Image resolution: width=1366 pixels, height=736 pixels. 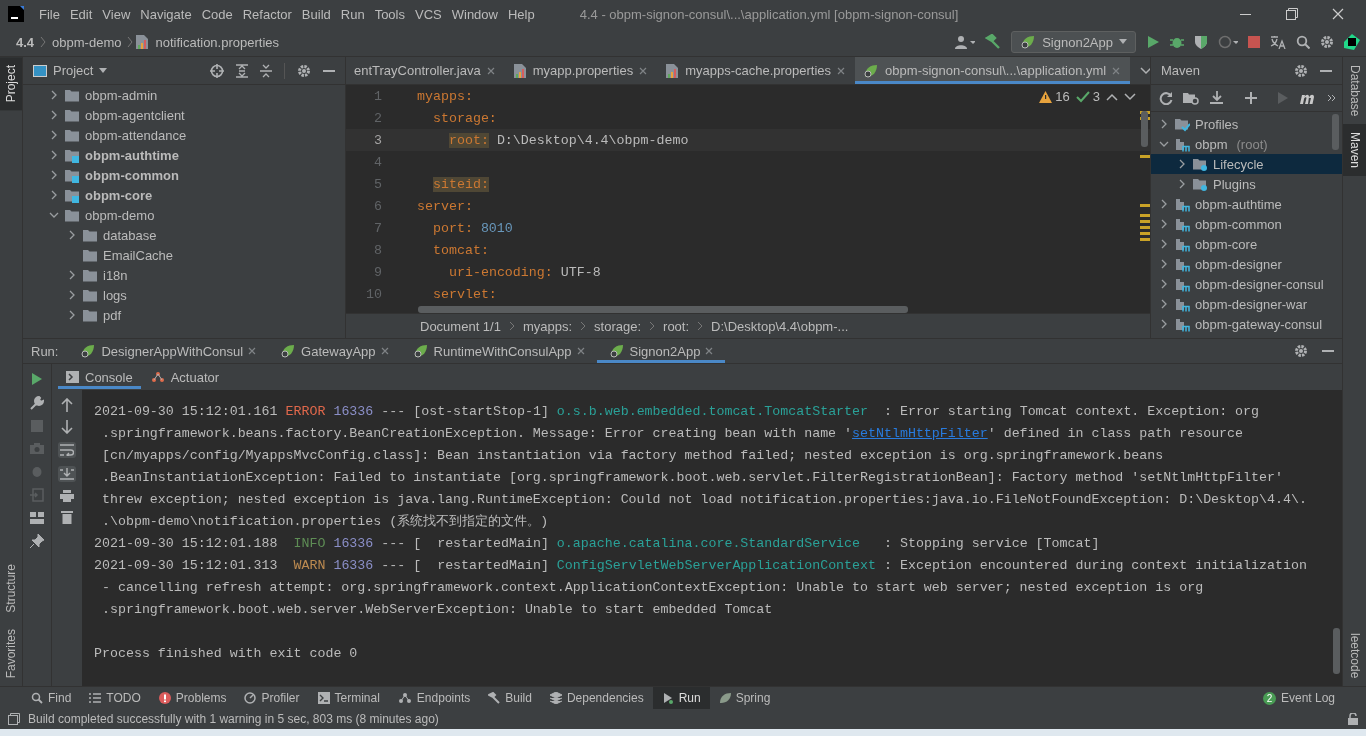 I want to click on plus-icon, so click(x=1251, y=98).